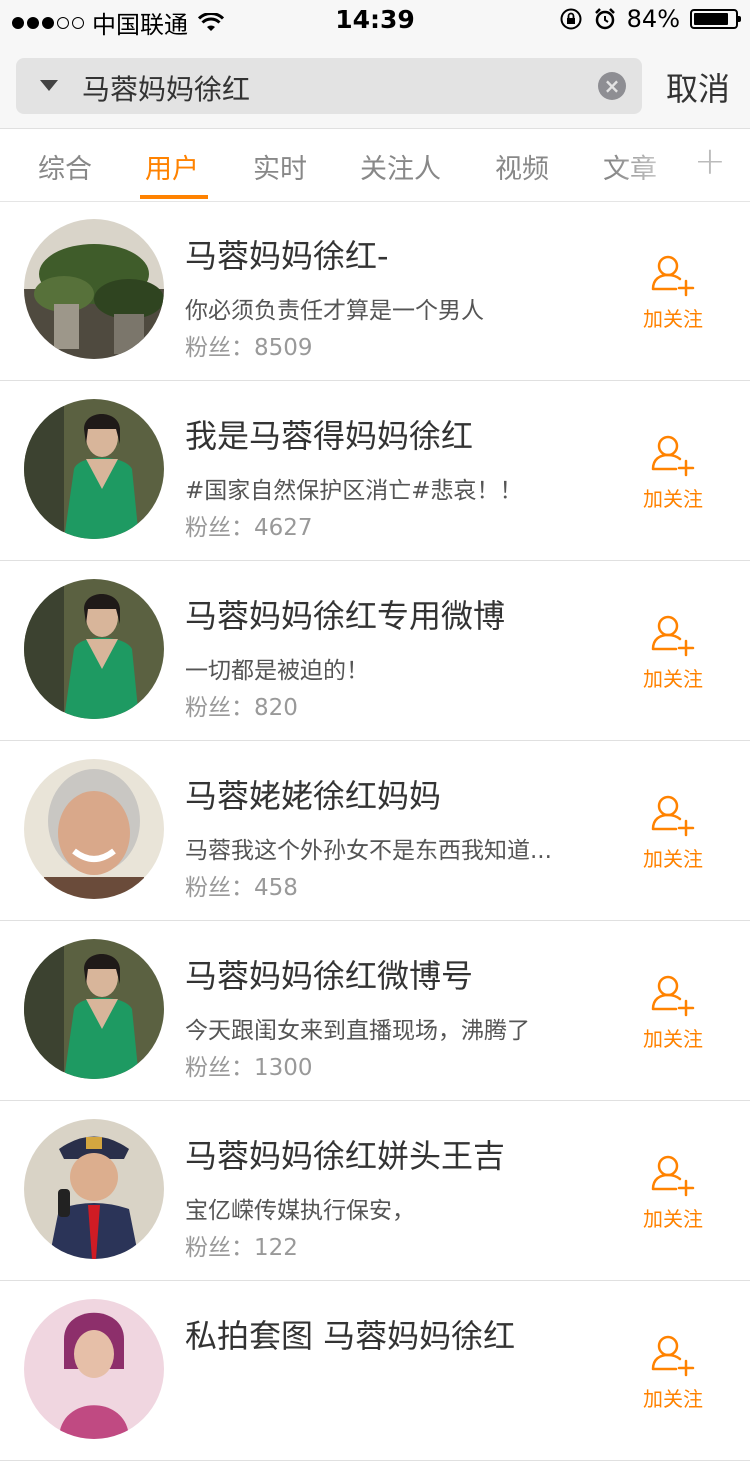 This screenshot has width=750, height=1461. I want to click on fans-value: 458, so click(276, 888).